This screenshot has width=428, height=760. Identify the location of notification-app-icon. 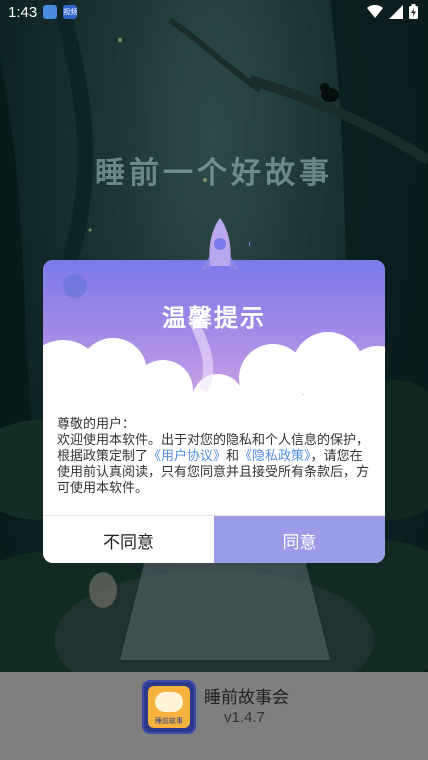
(50, 12).